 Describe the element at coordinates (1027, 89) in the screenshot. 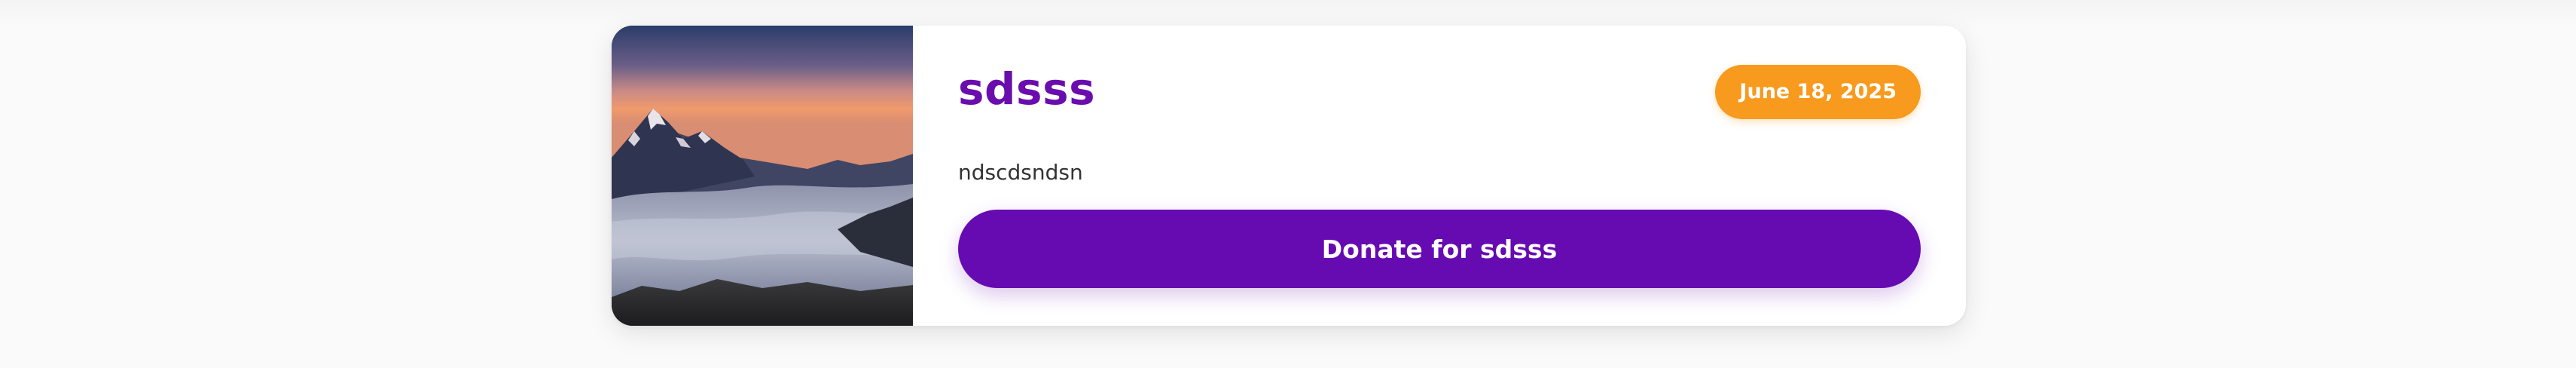

I see `campaign-title: sdsss` at that location.